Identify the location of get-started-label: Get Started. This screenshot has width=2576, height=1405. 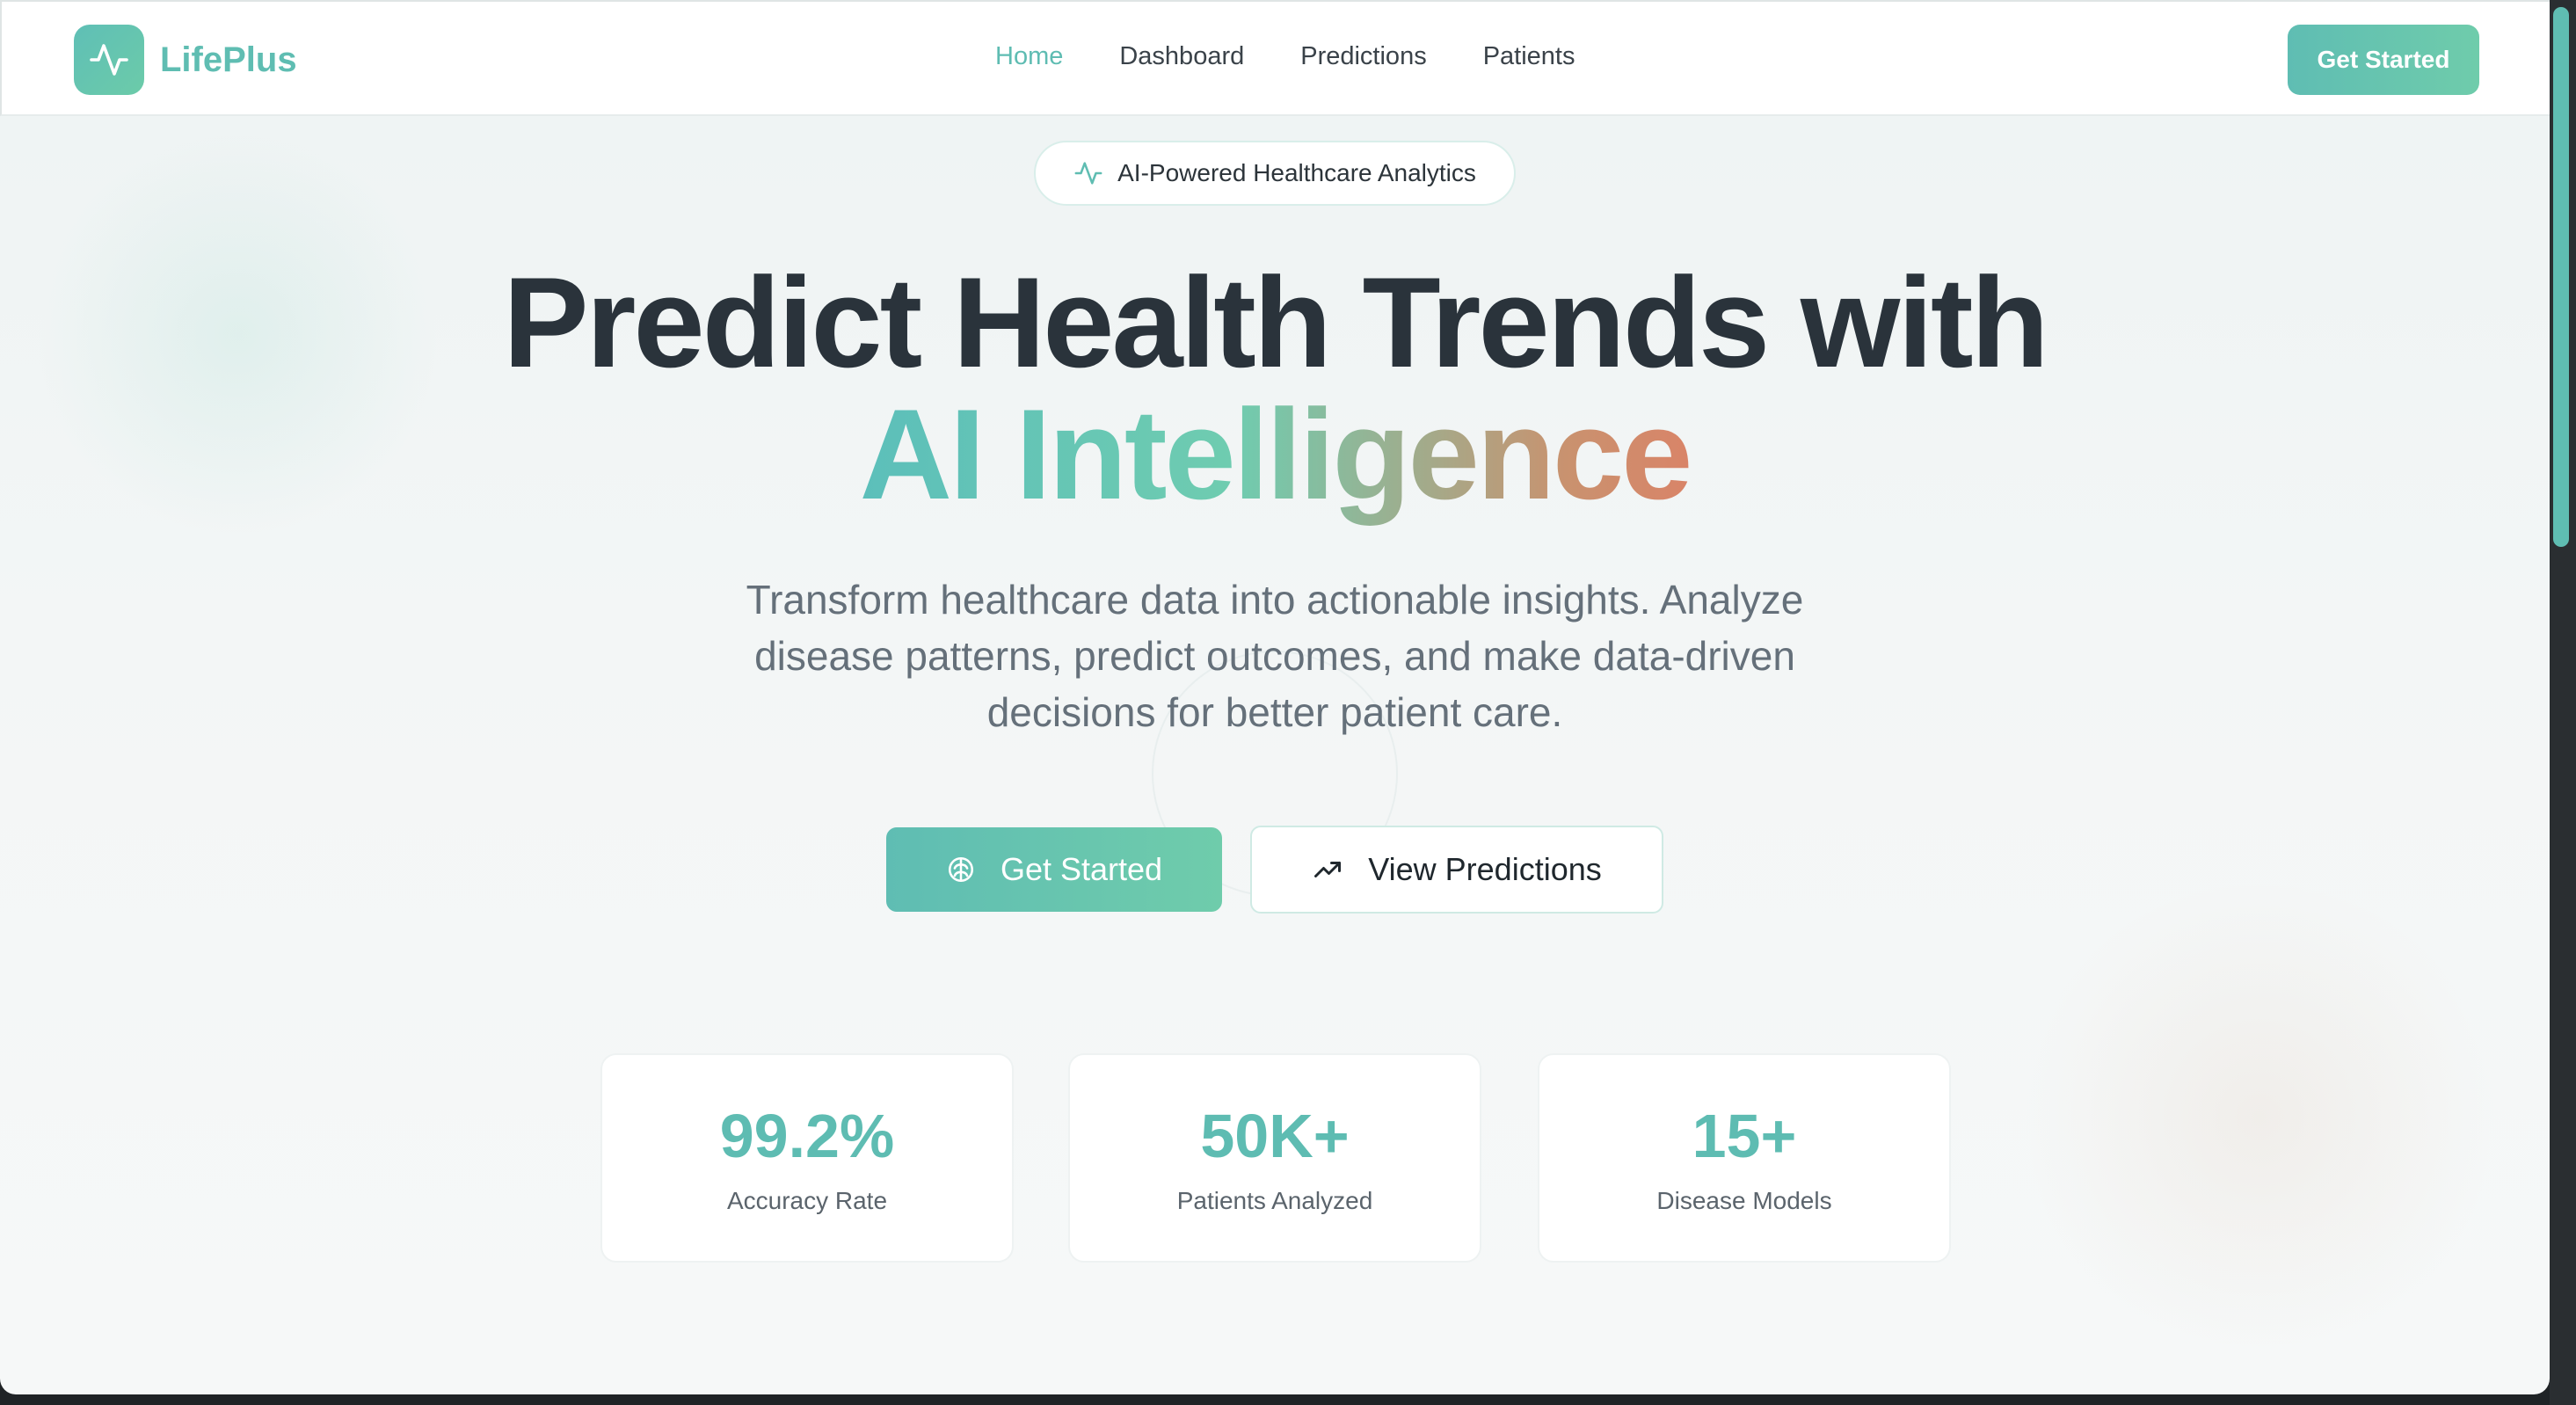
(1081, 869).